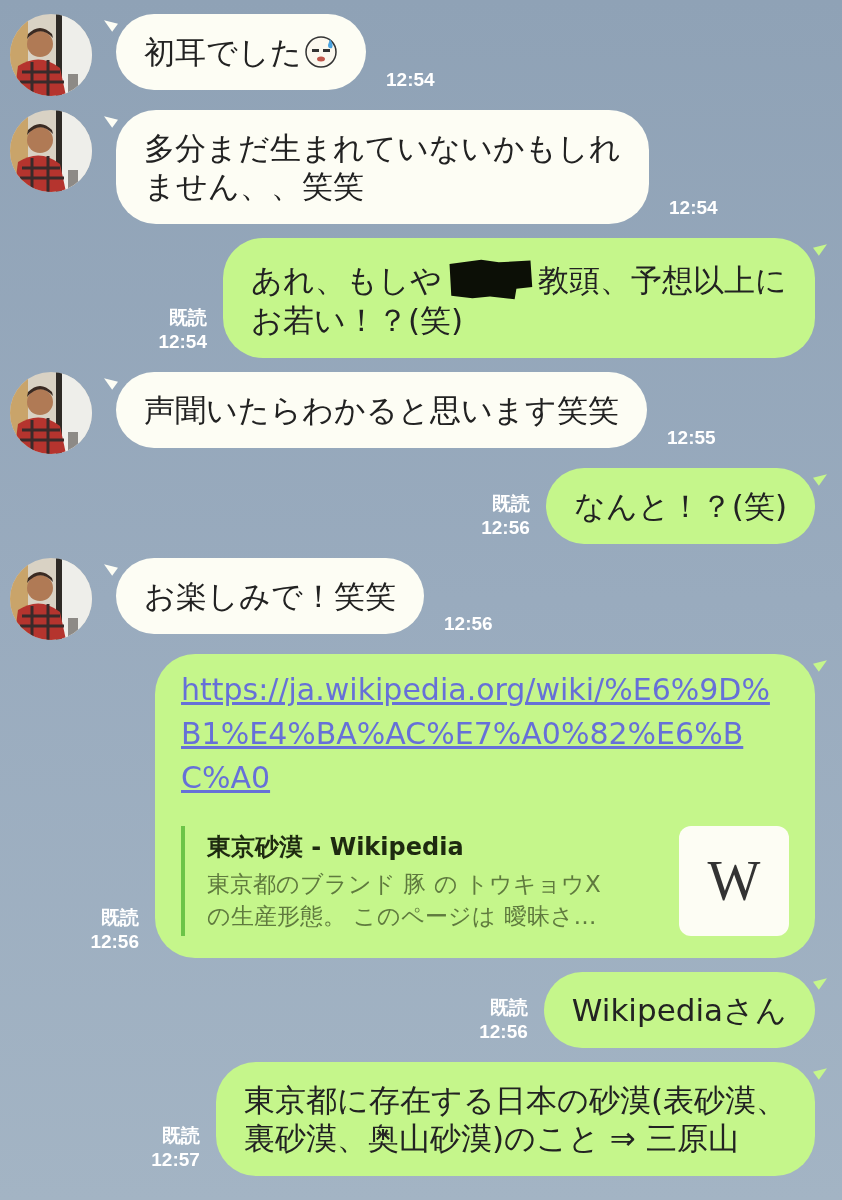 Image resolution: width=842 pixels, height=1200 pixels. I want to click on message-text: 声聞いたらわかると思います笑笑, so click(381, 410).